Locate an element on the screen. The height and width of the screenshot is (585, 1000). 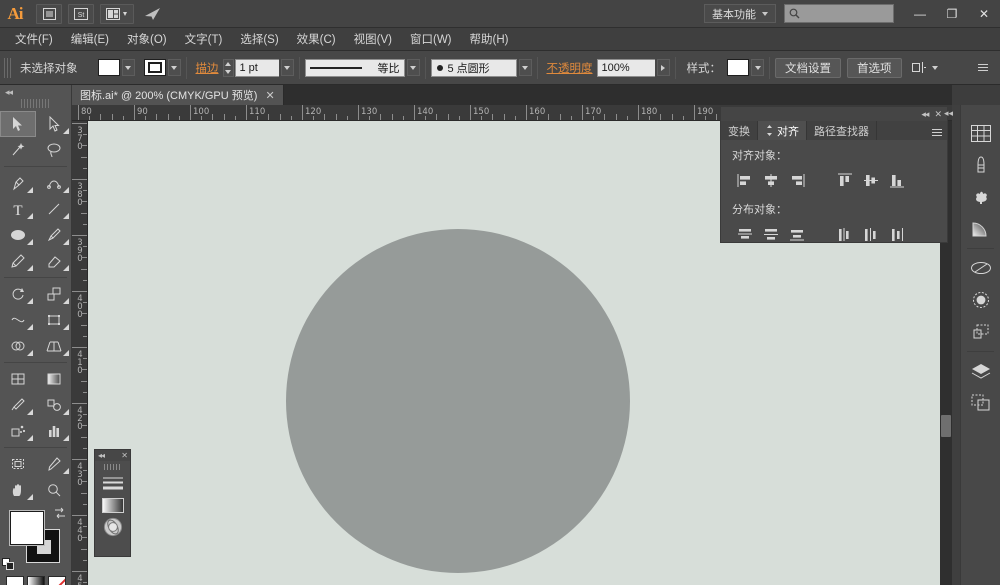
opacity-value: 100% is located at coordinates (625, 67).